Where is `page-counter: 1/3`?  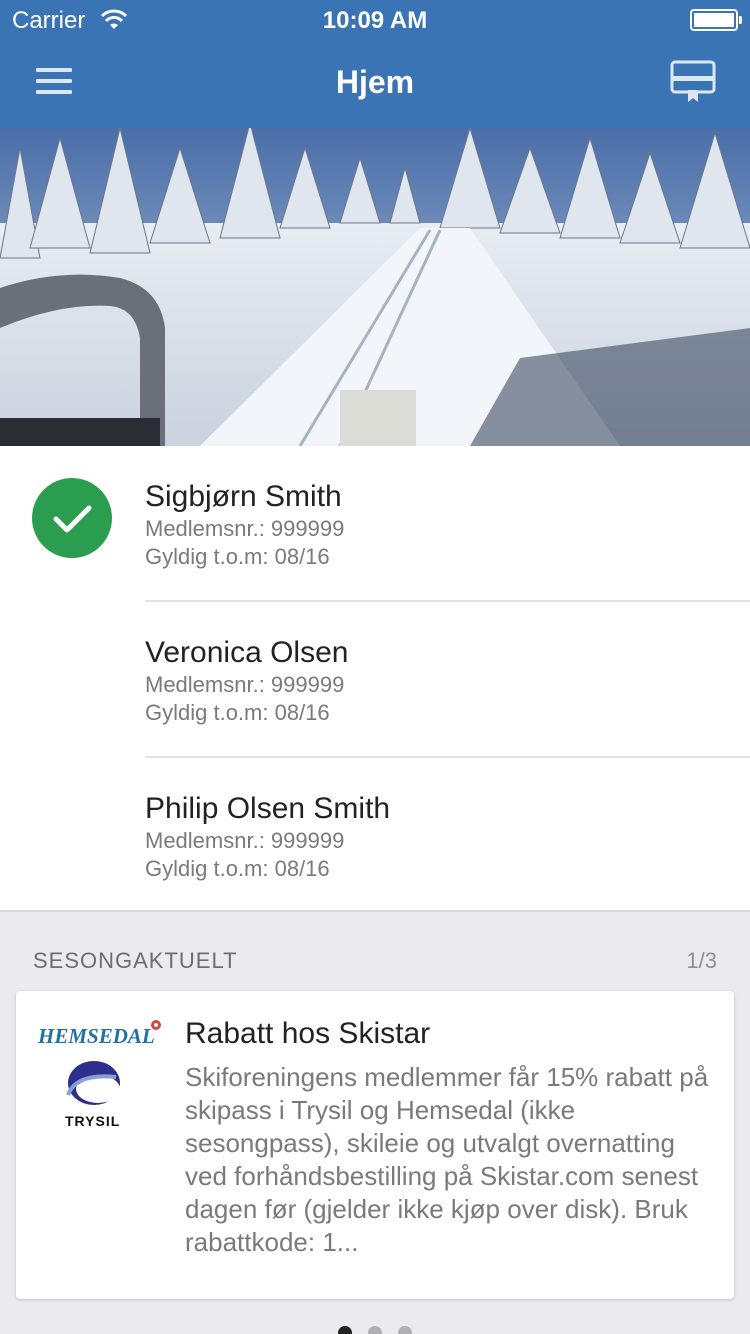 page-counter: 1/3 is located at coordinates (701, 960).